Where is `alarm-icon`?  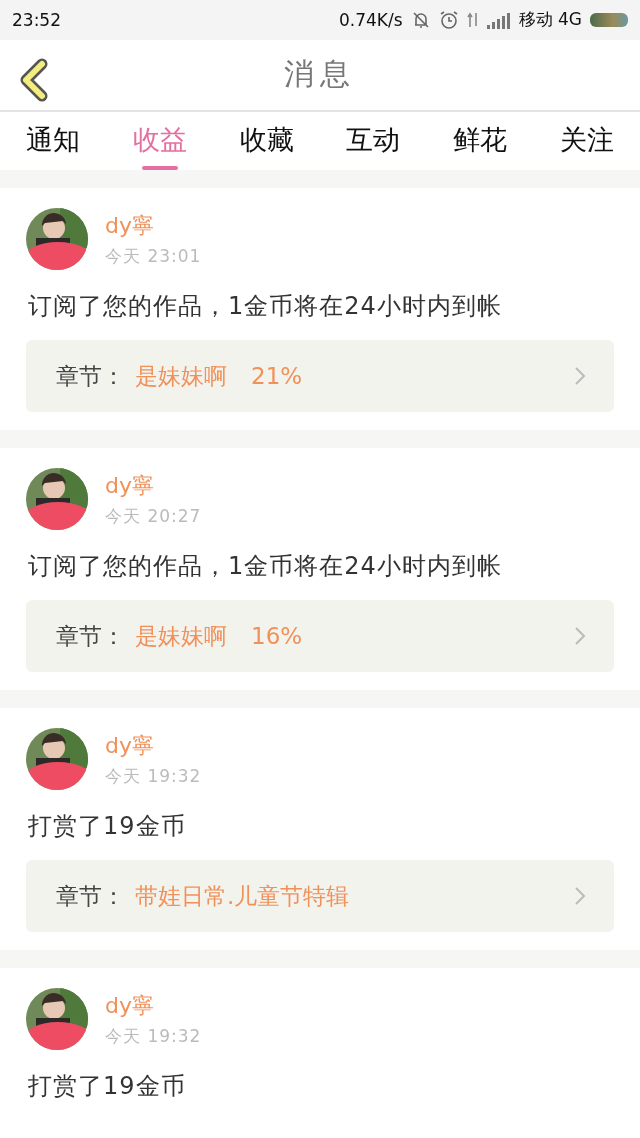
alarm-icon is located at coordinates (448, 19).